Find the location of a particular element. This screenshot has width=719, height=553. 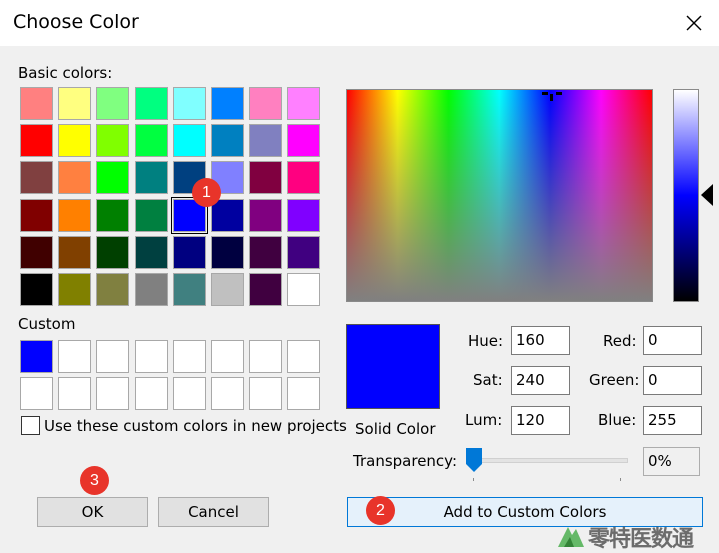

green-label: Green: is located at coordinates (614, 380).